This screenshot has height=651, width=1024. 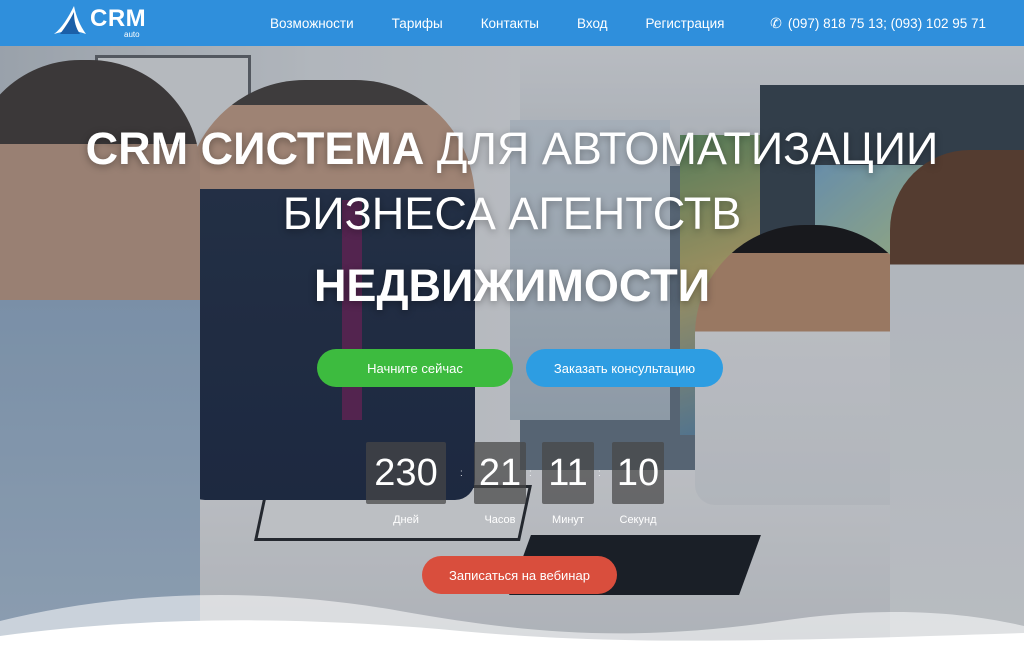 I want to click on logo-subtext: auto, so click(x=132, y=34).